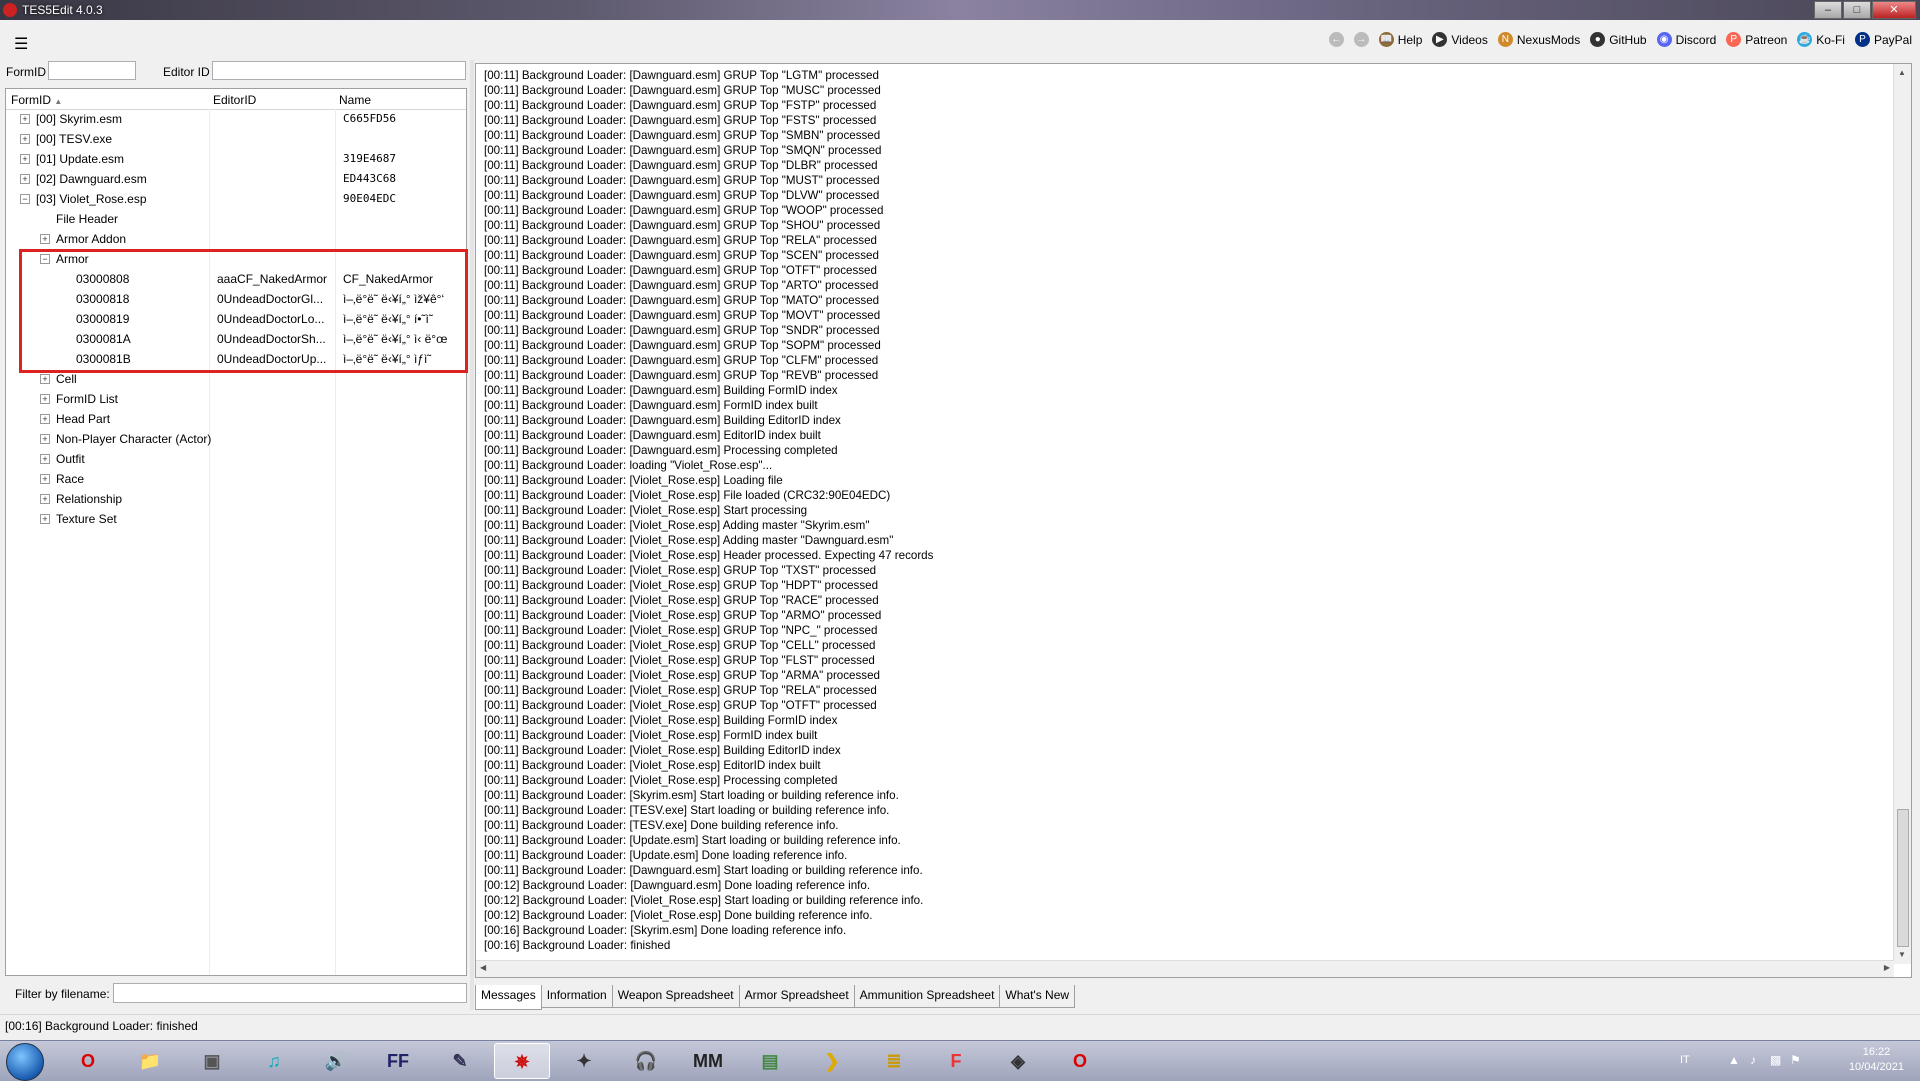 The image size is (1920, 1081). What do you see at coordinates (1037, 996) in the screenshot?
I see `tab-what-s-new: What's New` at bounding box center [1037, 996].